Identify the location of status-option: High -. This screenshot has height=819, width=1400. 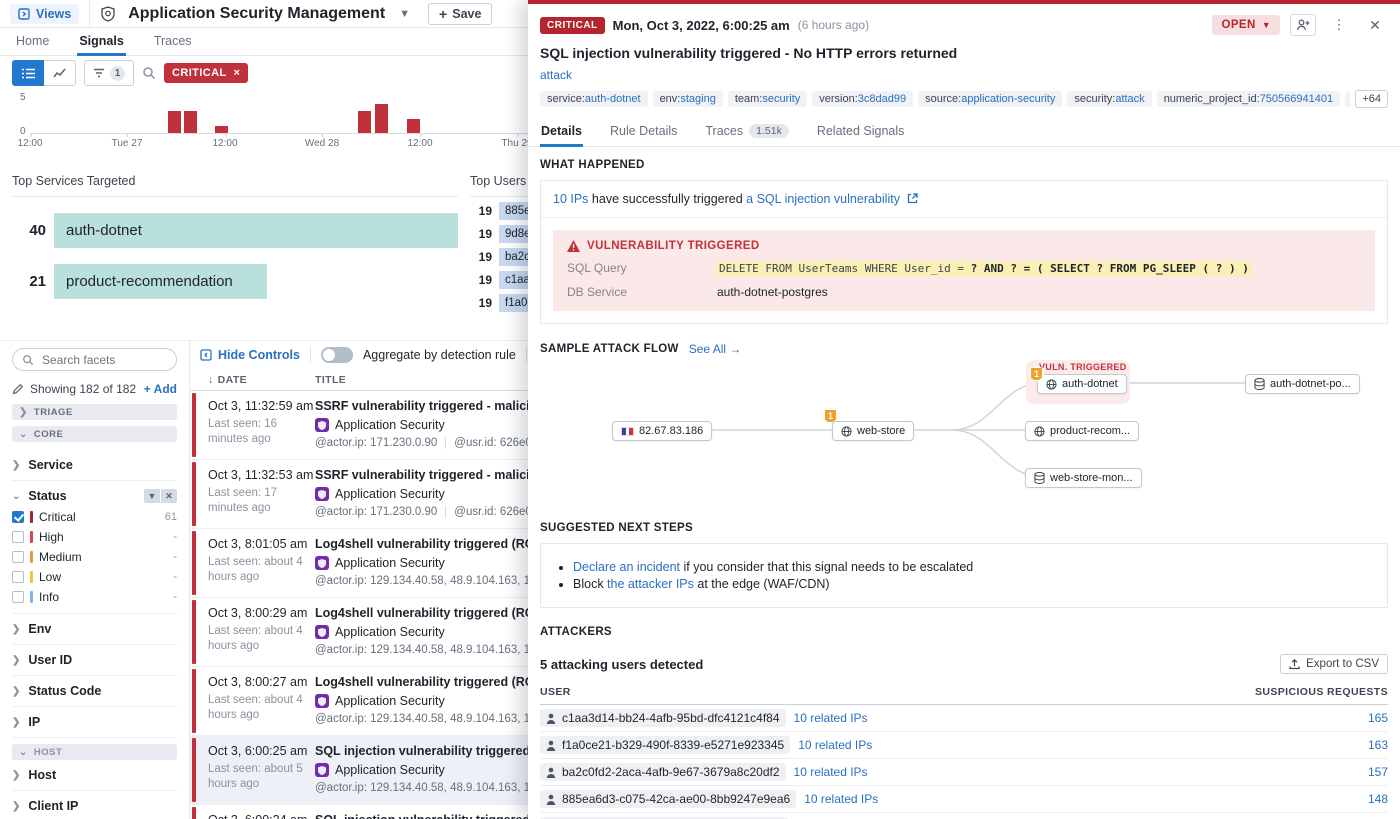
(94, 537).